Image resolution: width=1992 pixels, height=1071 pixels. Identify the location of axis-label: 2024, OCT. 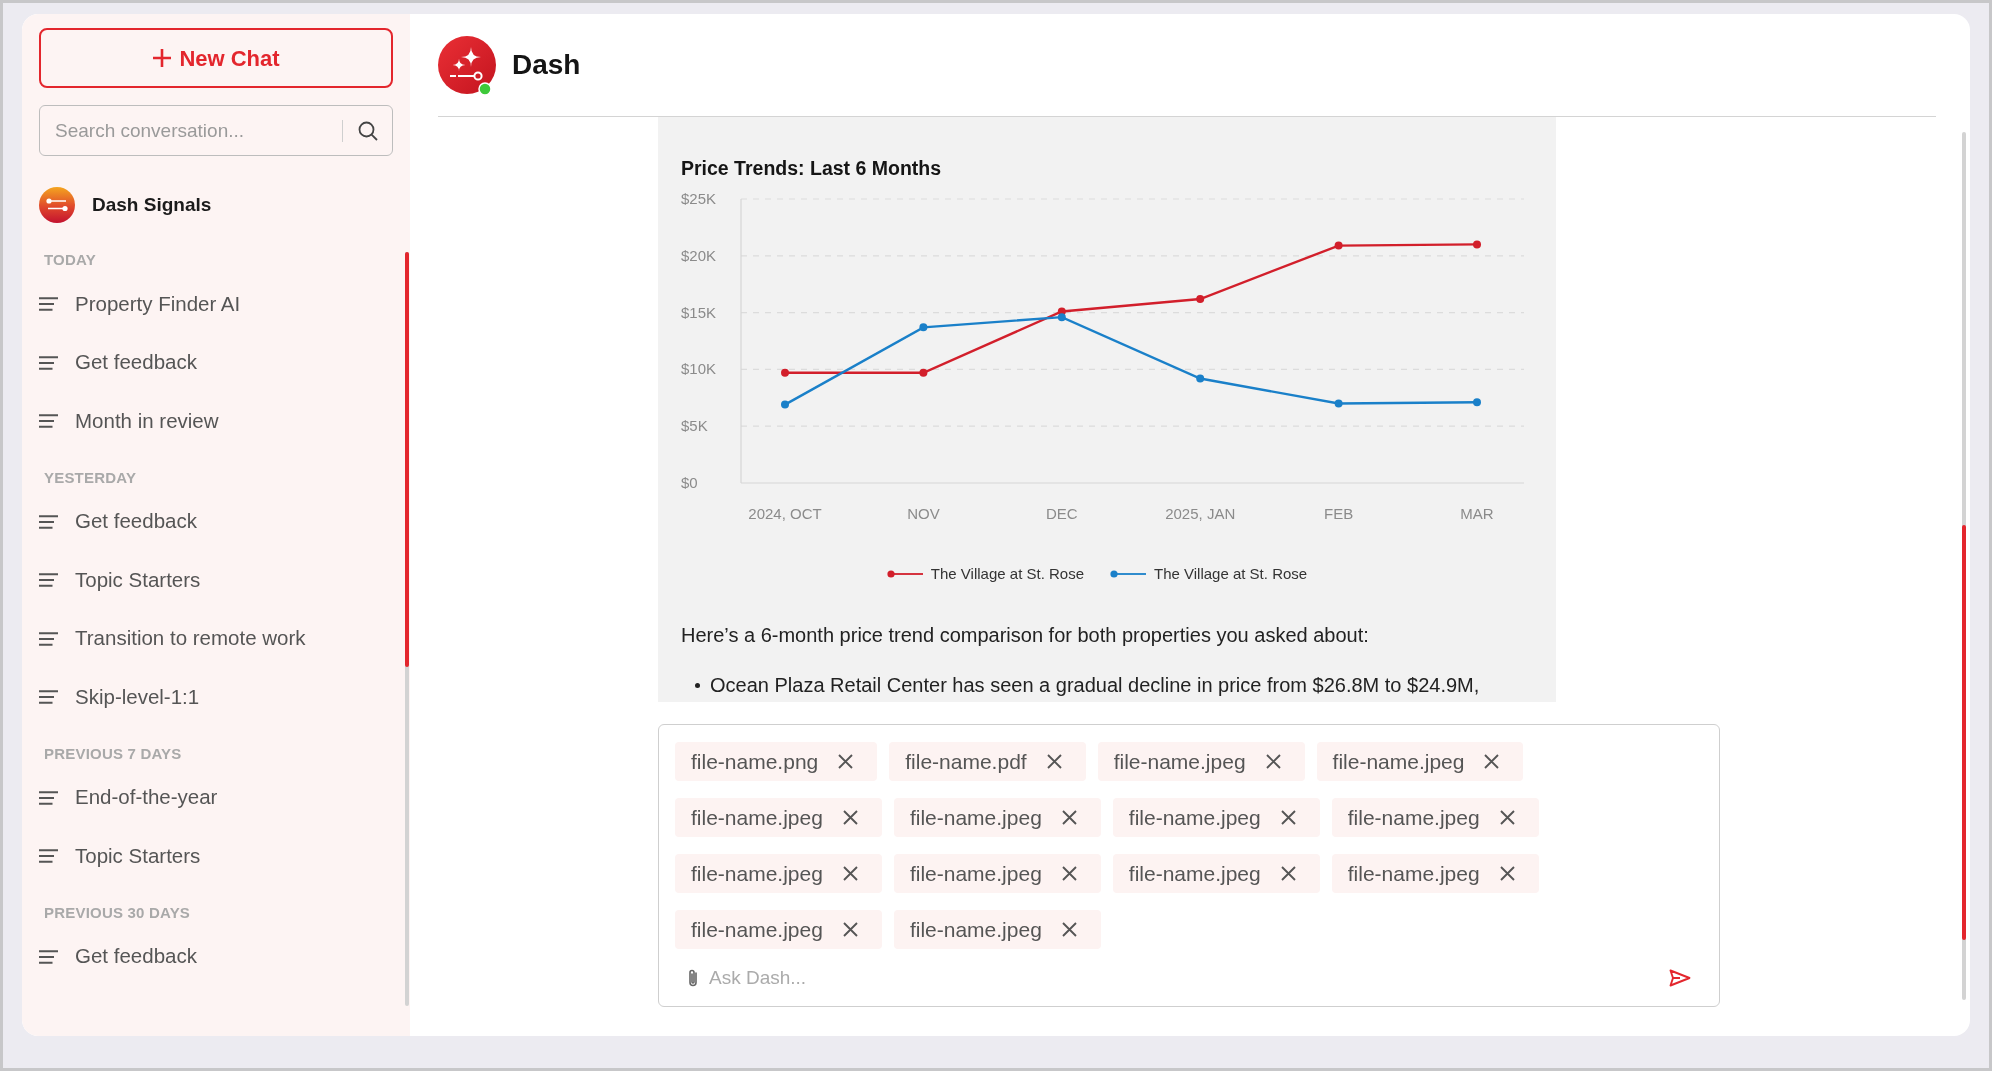
(785, 513).